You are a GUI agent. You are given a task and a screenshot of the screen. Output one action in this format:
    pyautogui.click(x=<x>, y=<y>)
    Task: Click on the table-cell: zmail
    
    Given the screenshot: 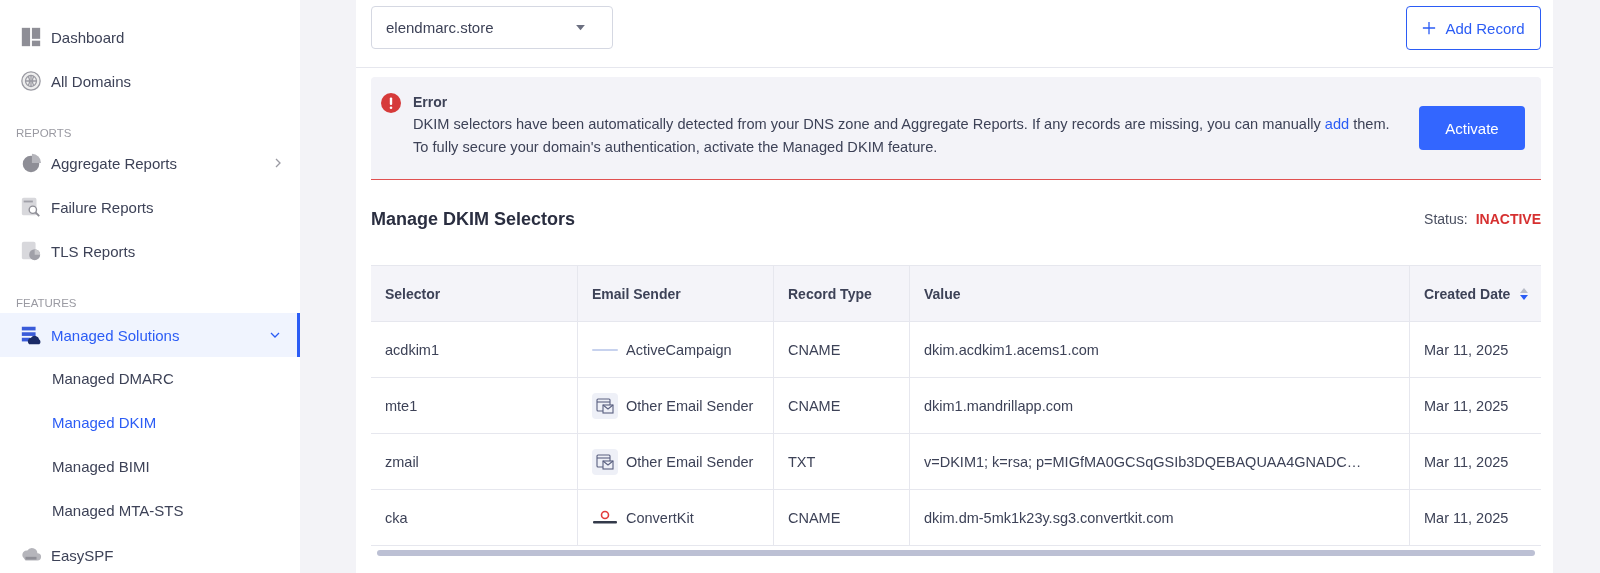 What is the action you would take?
    pyautogui.click(x=474, y=461)
    